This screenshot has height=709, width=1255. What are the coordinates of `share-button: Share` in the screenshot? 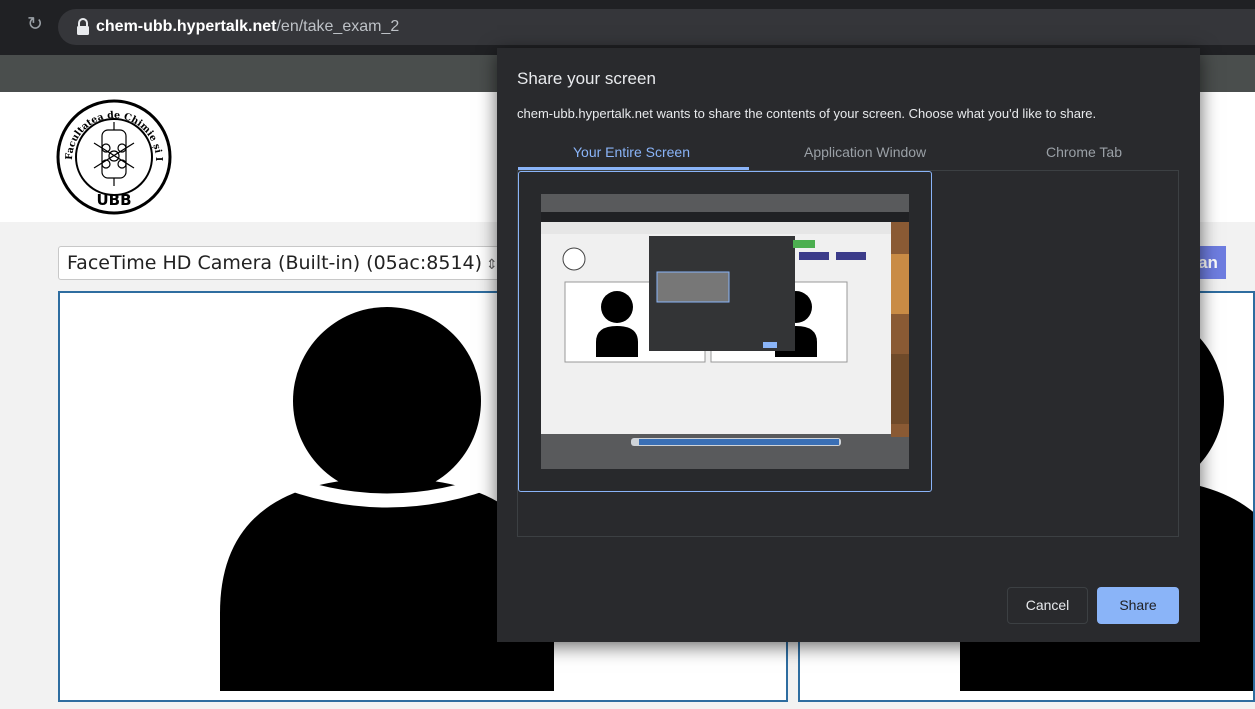 It's located at (1138, 605).